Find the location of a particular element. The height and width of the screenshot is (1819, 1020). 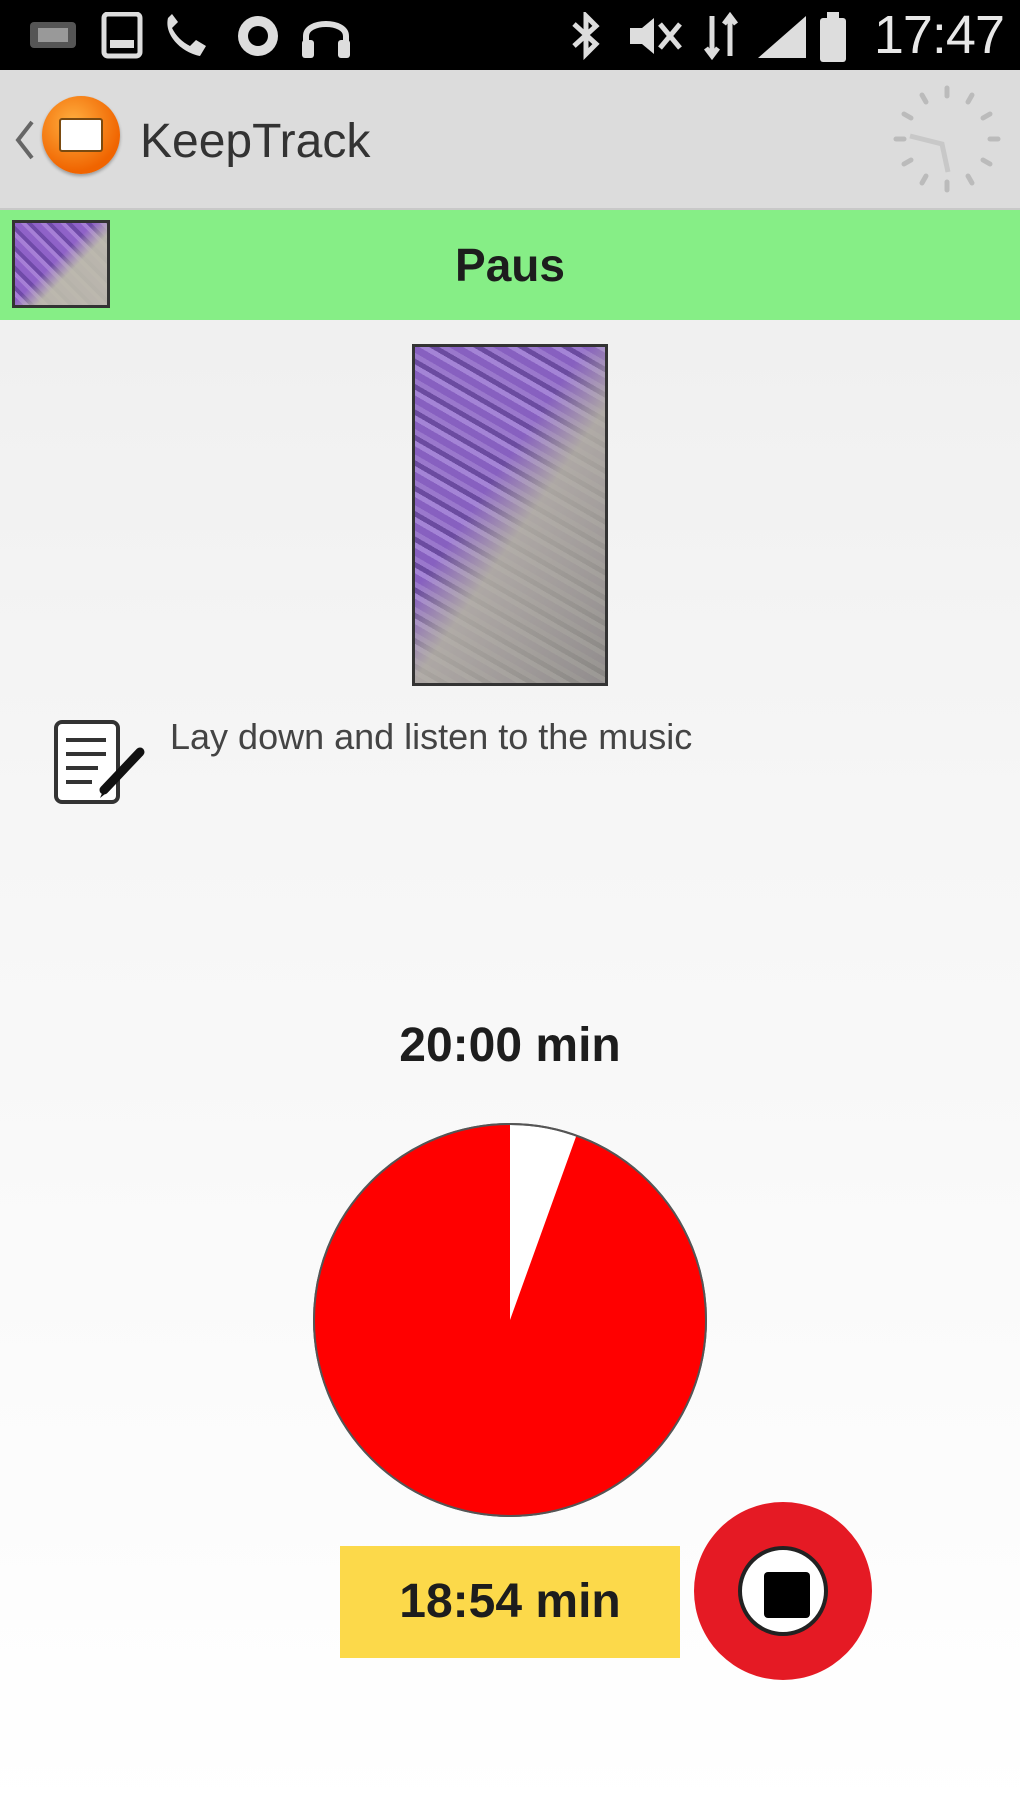

battery-icon is located at coordinates (833, 37).